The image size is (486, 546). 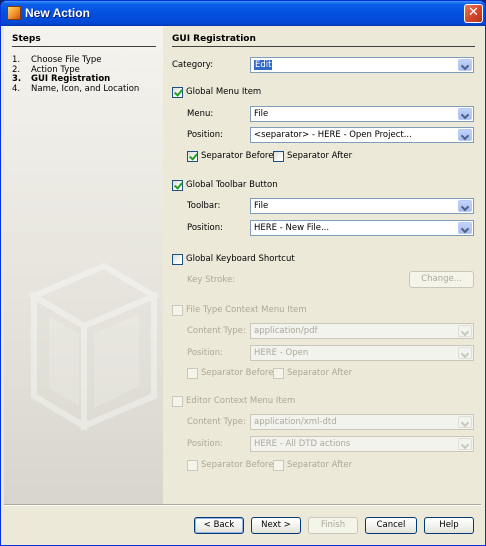 What do you see at coordinates (193, 65) in the screenshot?
I see `category-label: Category:` at bounding box center [193, 65].